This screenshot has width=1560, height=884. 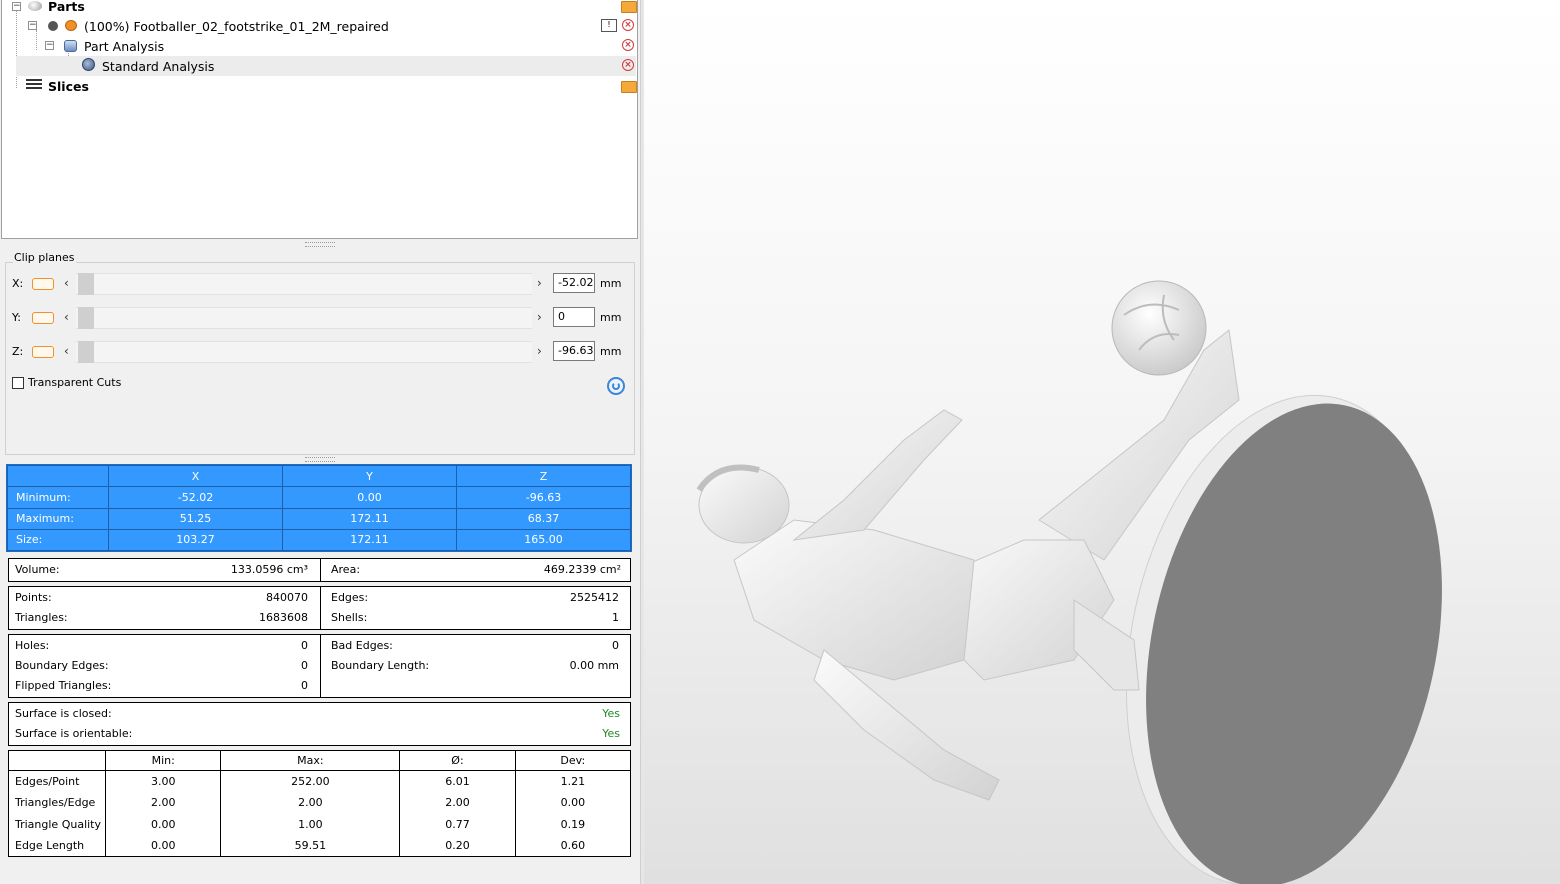 What do you see at coordinates (574, 351) in the screenshot?
I see `clip-z-input: -96.63` at bounding box center [574, 351].